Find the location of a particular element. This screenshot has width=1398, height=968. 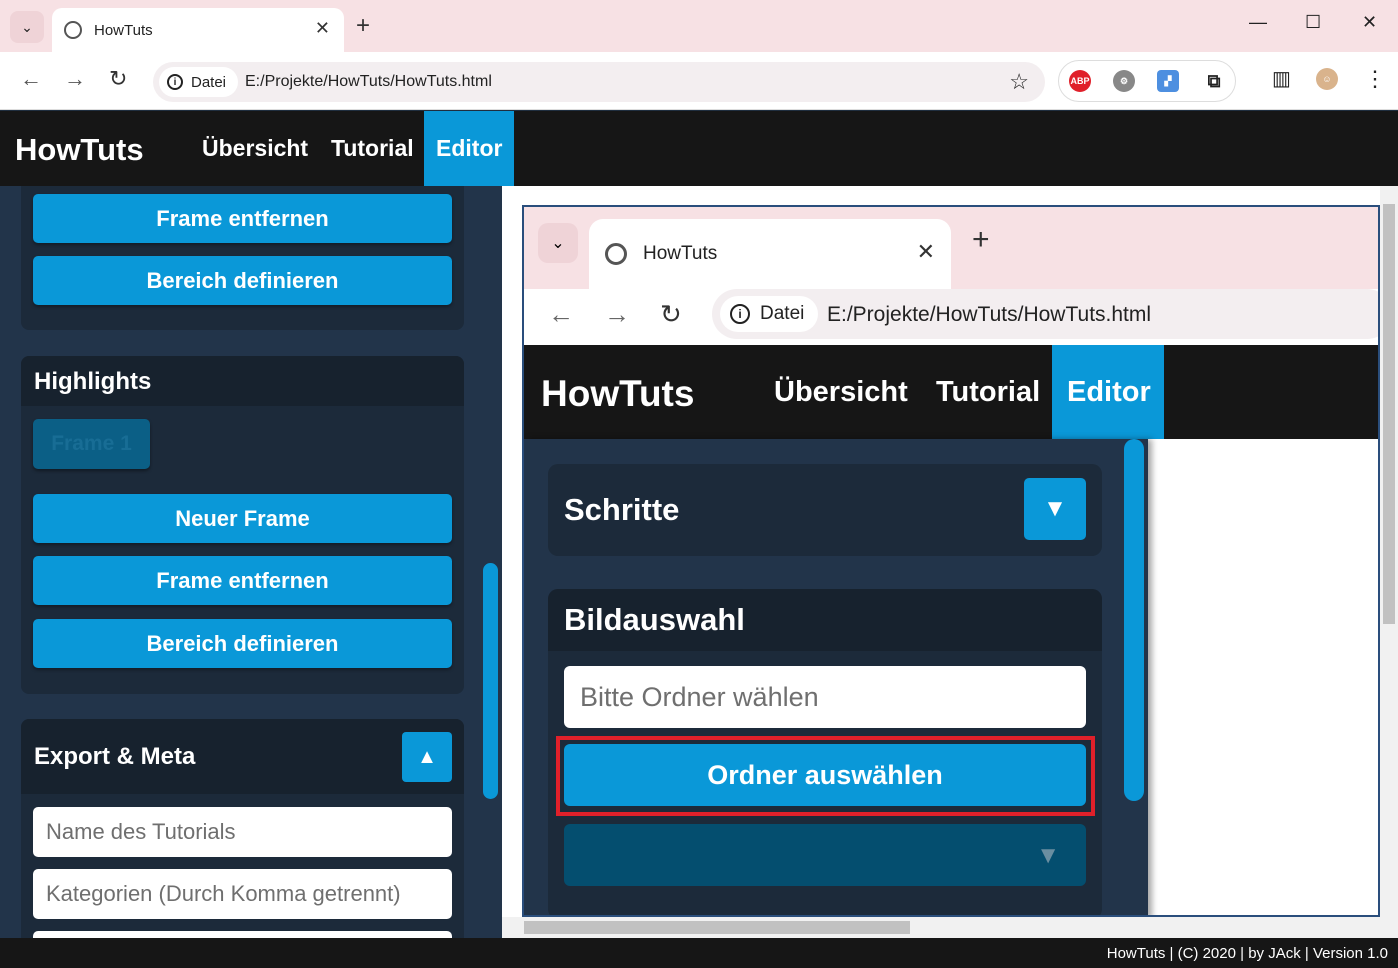

minimize-icon: — is located at coordinates (1258, 22).